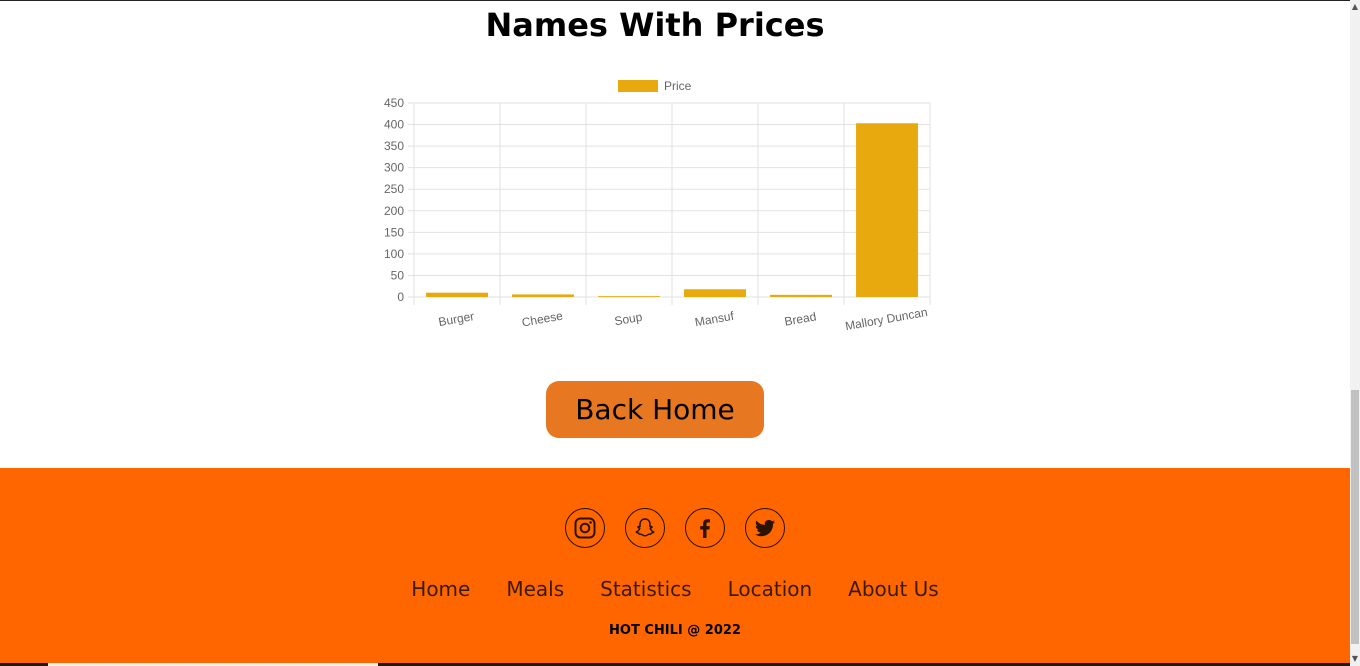  What do you see at coordinates (1355, 517) in the screenshot?
I see `scroll-thumb` at bounding box center [1355, 517].